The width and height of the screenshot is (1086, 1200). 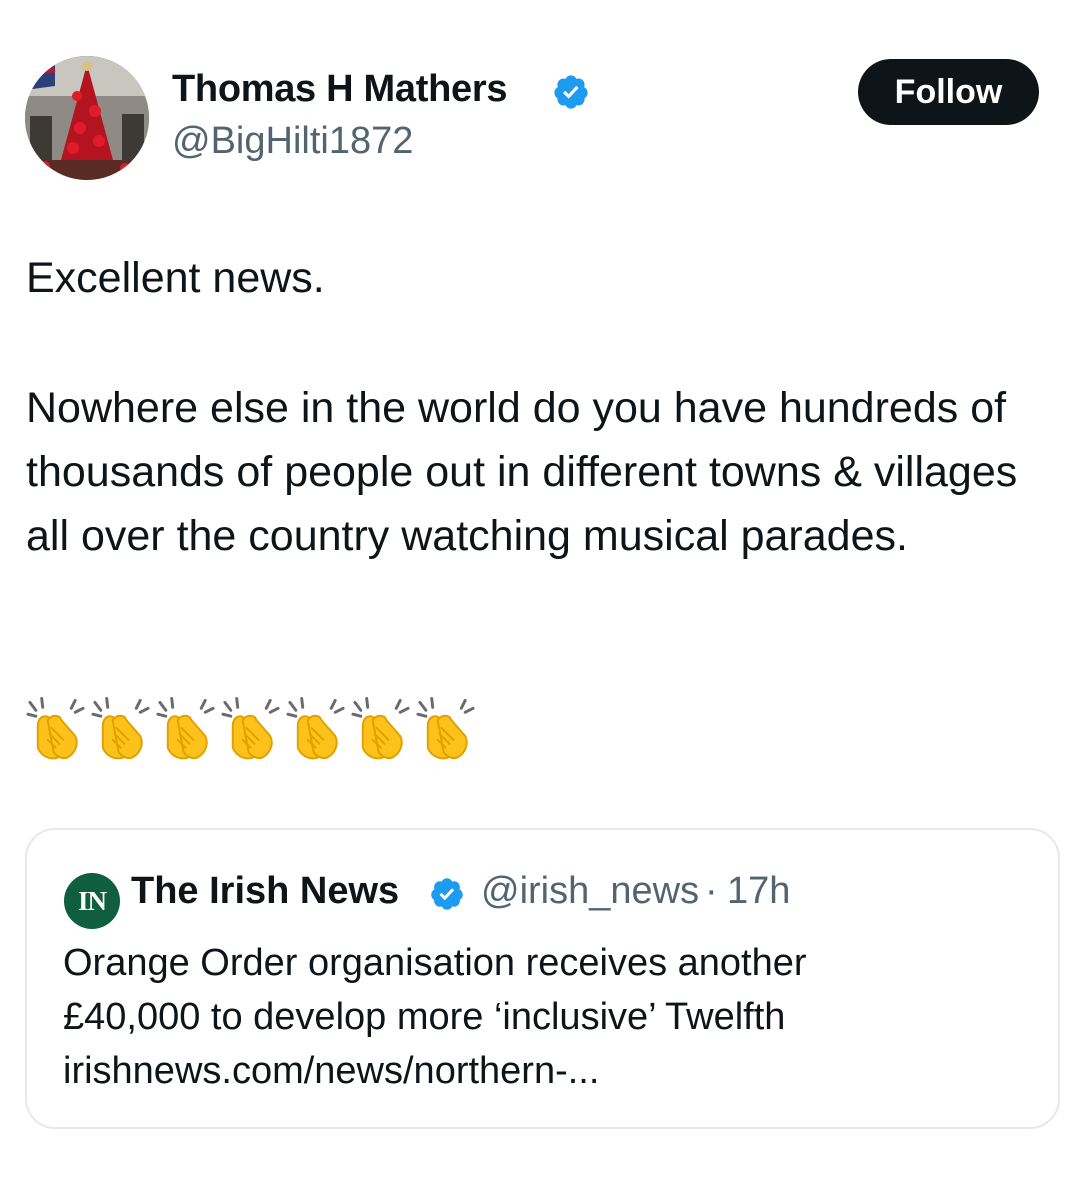 What do you see at coordinates (948, 92) in the screenshot?
I see `follow-button: Follow` at bounding box center [948, 92].